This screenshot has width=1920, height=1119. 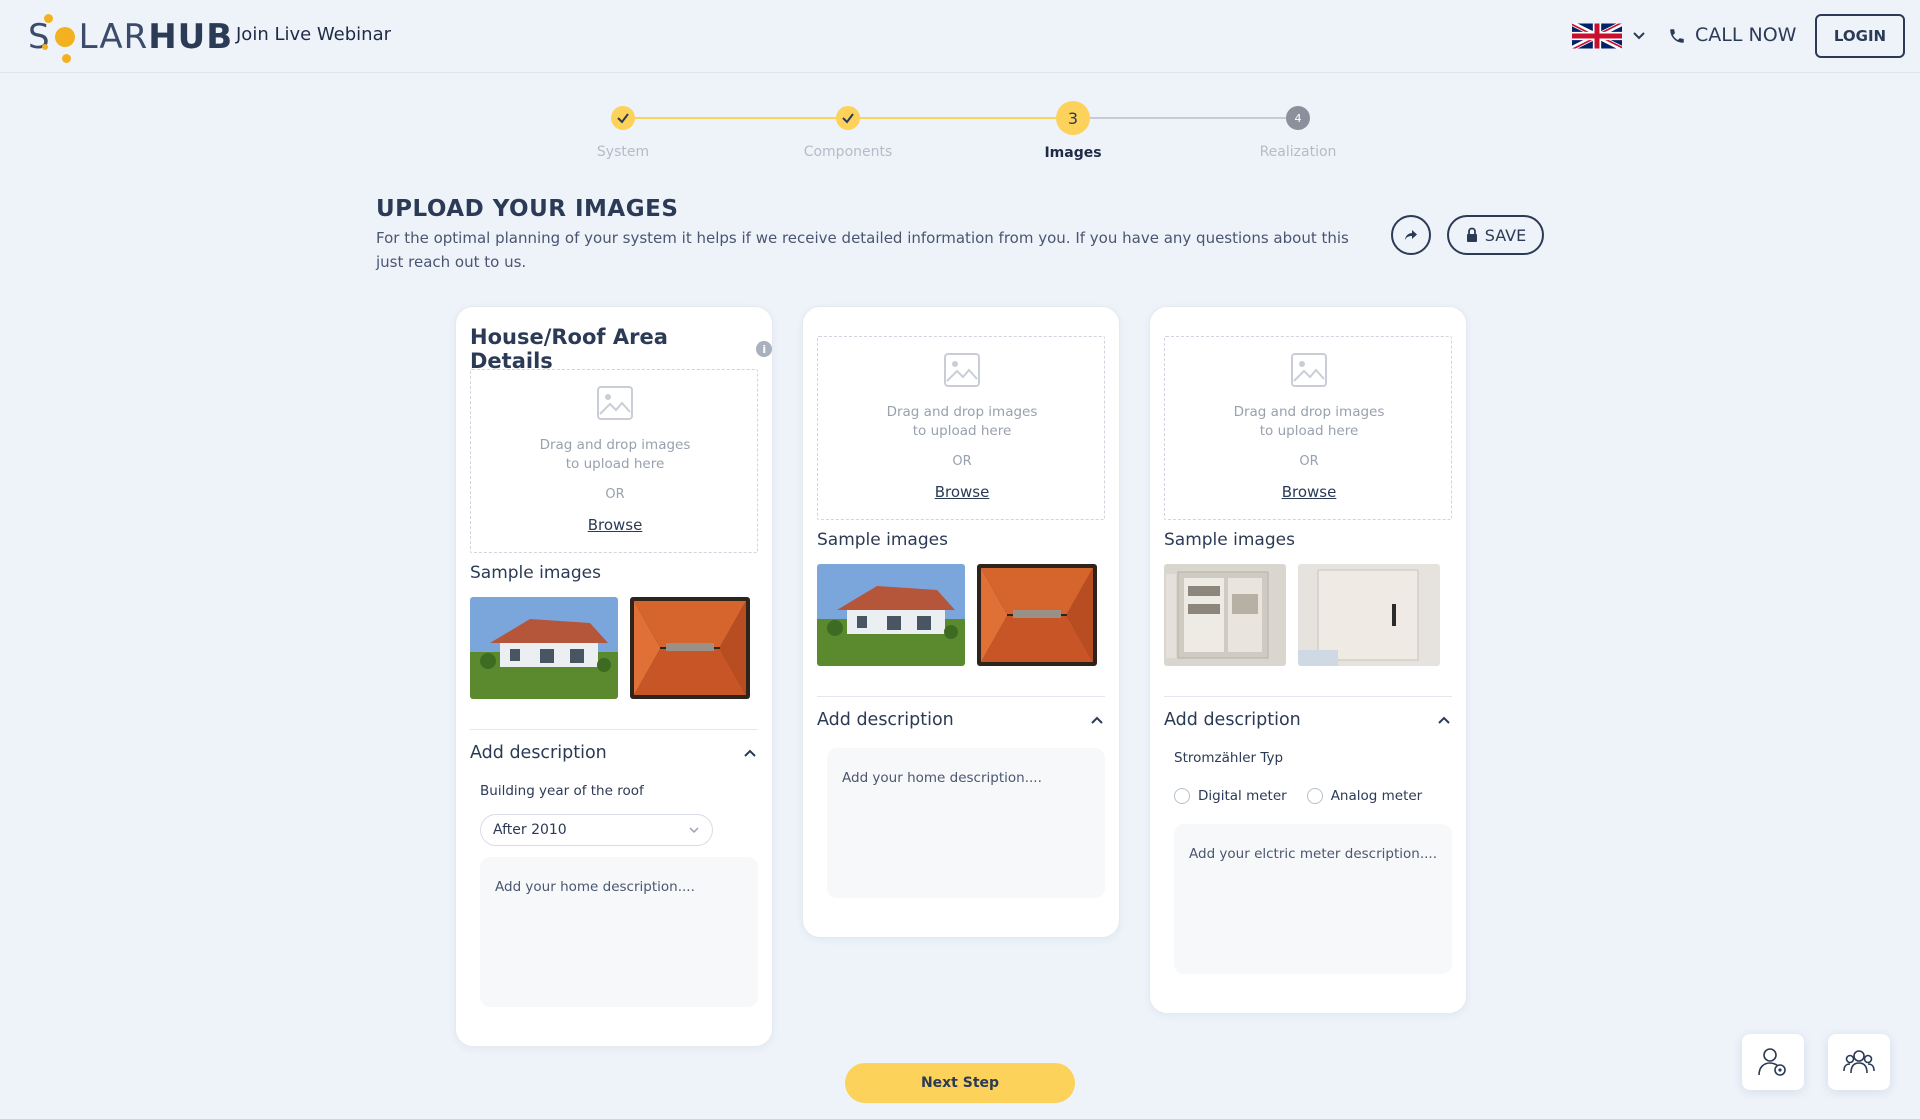 What do you see at coordinates (848, 152) in the screenshot?
I see `step-label: Components` at bounding box center [848, 152].